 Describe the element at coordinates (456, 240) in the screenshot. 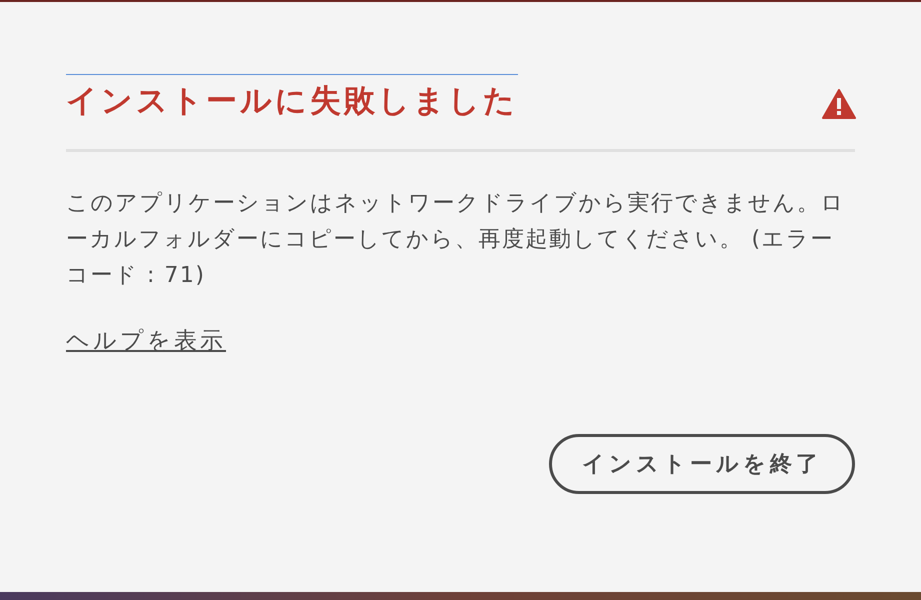

I see `error-message: このアプリケーションはネットワークドライブから実行できません。ローカルフォルダーにコピーしてから、再度起動してください。 (エラーコード : 71)` at that location.